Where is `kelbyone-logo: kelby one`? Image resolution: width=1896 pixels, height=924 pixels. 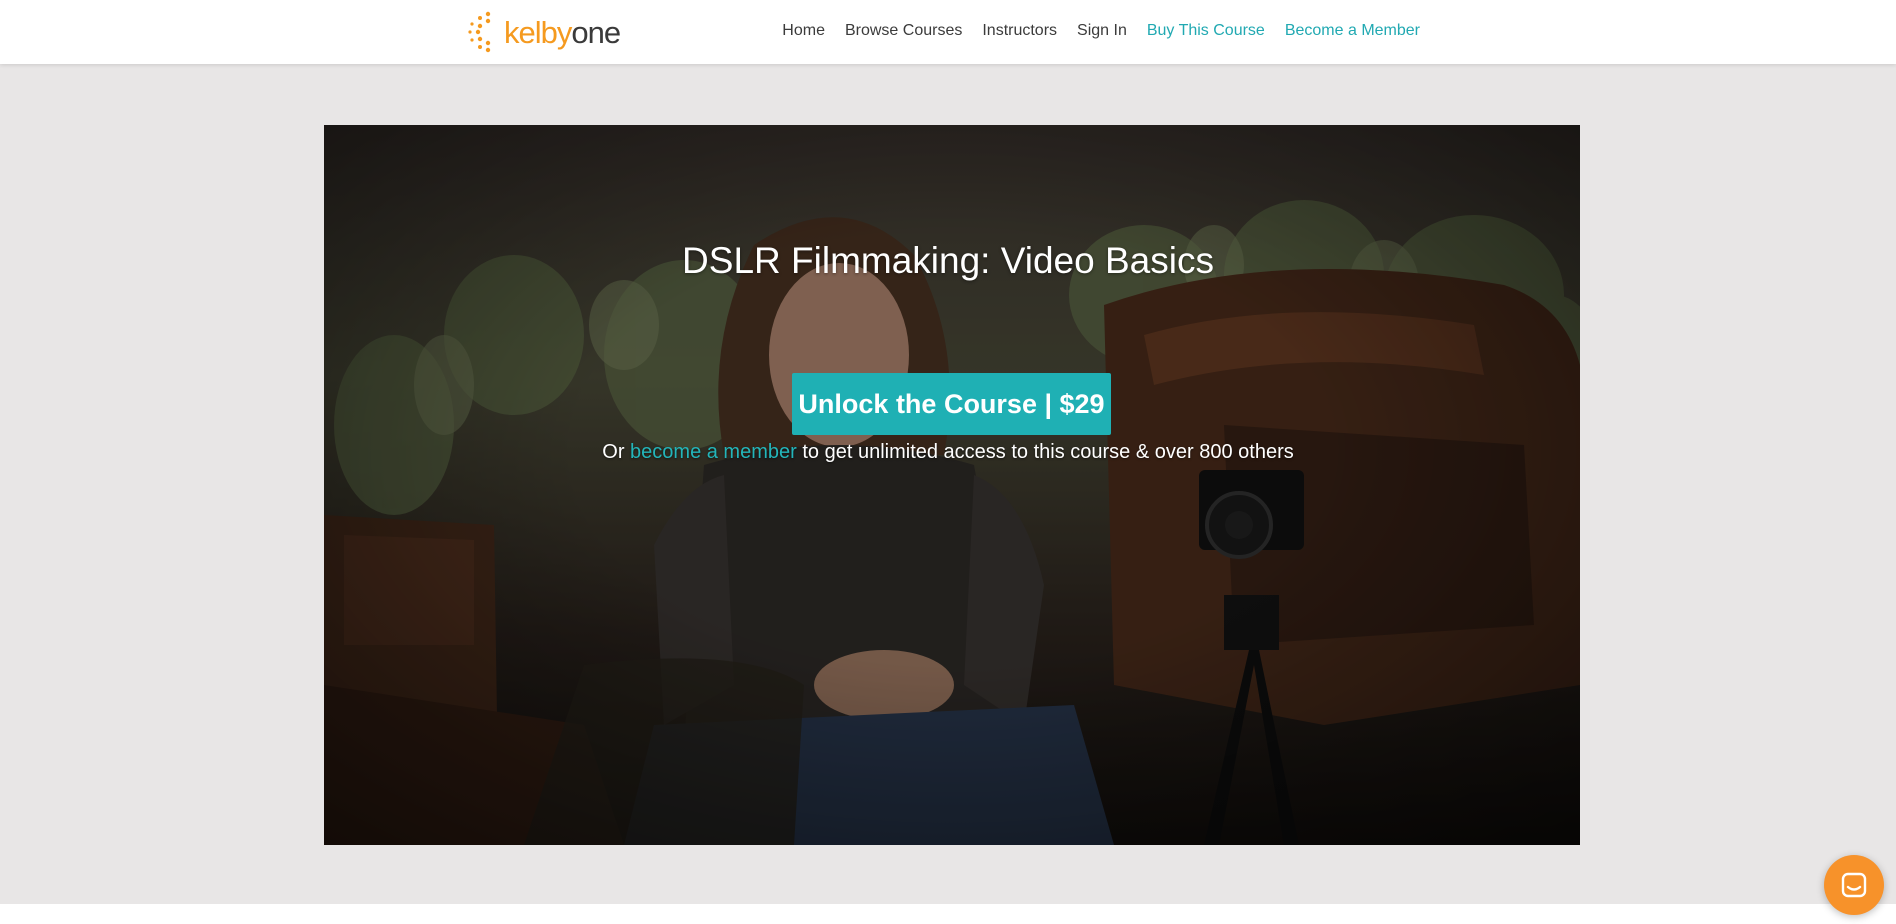
kelbyone-logo: kelby one is located at coordinates (543, 32).